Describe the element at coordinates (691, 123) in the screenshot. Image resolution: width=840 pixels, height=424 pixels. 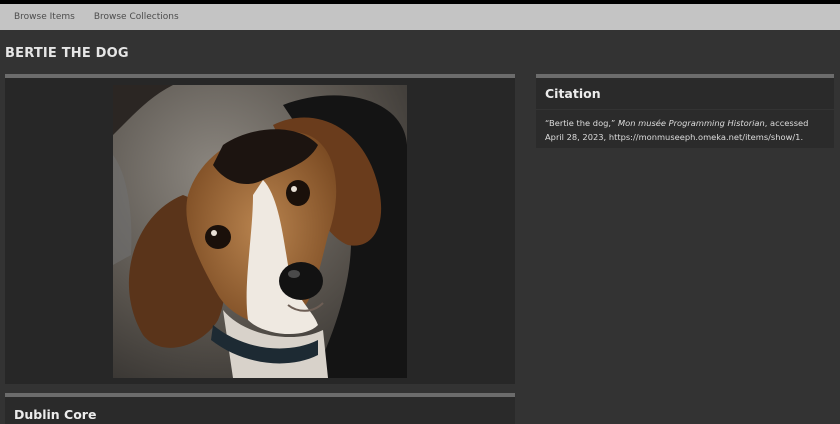
I see `citation-site-name: Mon musée Programming Historian` at that location.